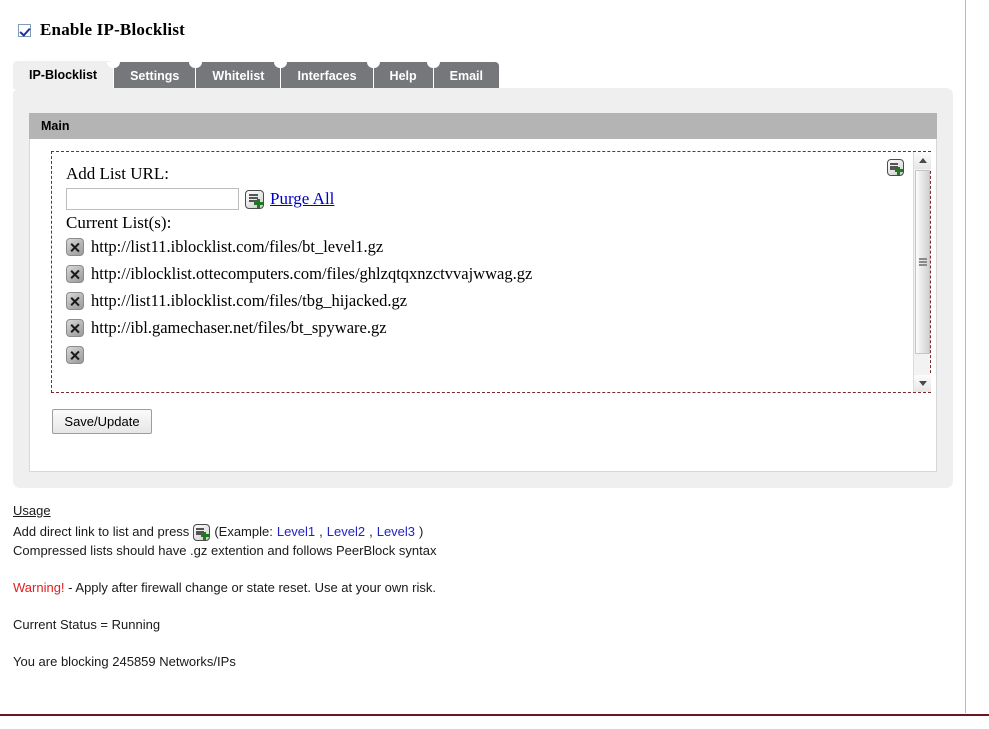 Image resolution: width=989 pixels, height=729 pixels. I want to click on scroll-down-arrow, so click(922, 383).